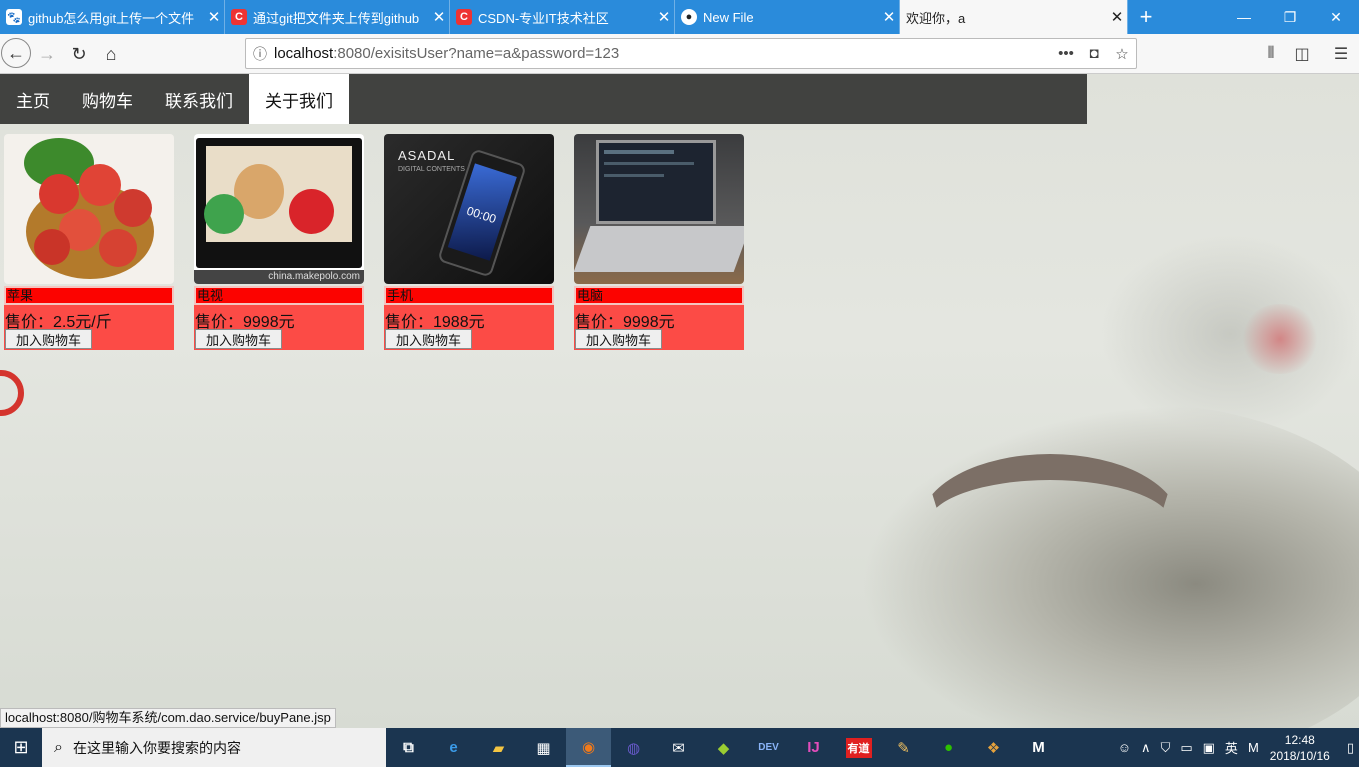 This screenshot has height=767, width=1359. What do you see at coordinates (728, 17) in the screenshot?
I see `tab-title: New File` at bounding box center [728, 17].